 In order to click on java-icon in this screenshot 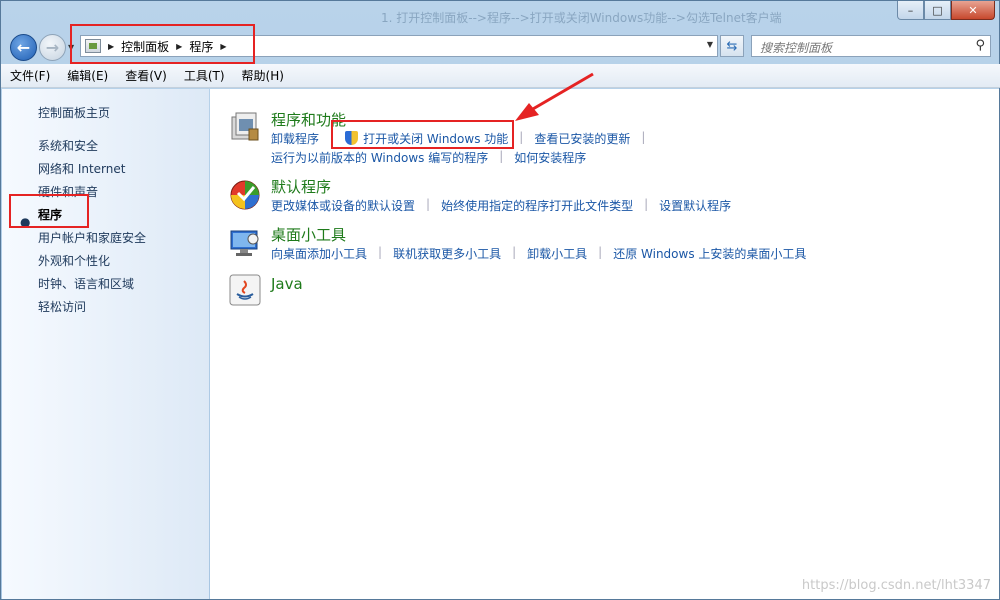, I will do `click(245, 290)`.